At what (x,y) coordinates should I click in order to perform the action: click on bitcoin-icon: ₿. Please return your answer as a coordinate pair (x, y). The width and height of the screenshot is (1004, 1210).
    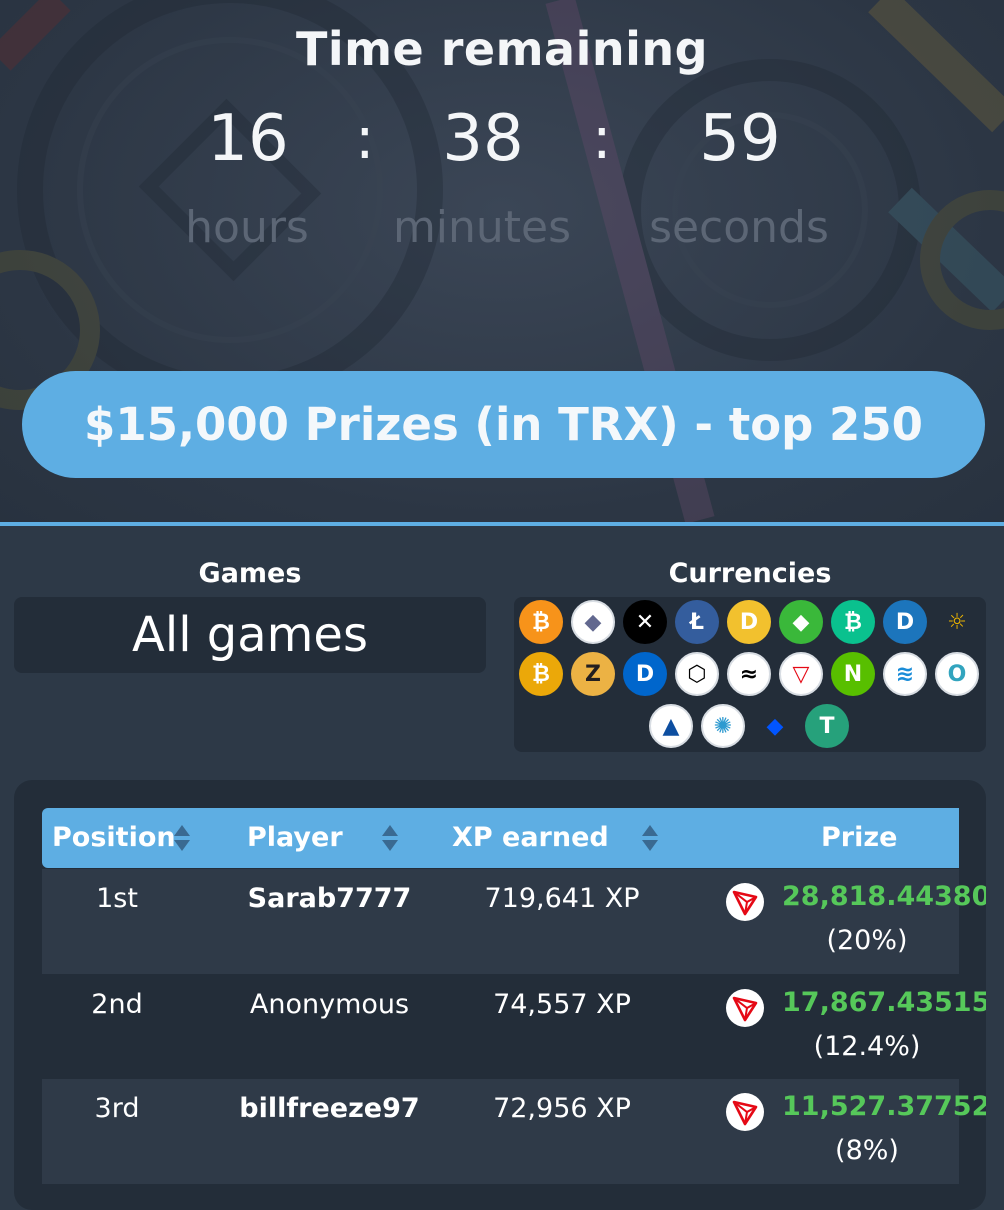
    Looking at the image, I should click on (541, 622).